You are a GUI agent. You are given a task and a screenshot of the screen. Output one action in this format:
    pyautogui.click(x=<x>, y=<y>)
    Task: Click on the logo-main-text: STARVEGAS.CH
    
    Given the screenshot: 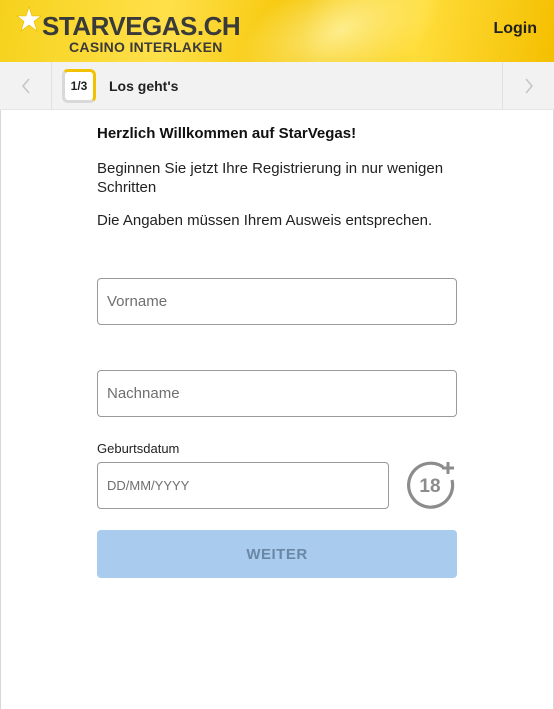 What is the action you would take?
    pyautogui.click(x=141, y=26)
    